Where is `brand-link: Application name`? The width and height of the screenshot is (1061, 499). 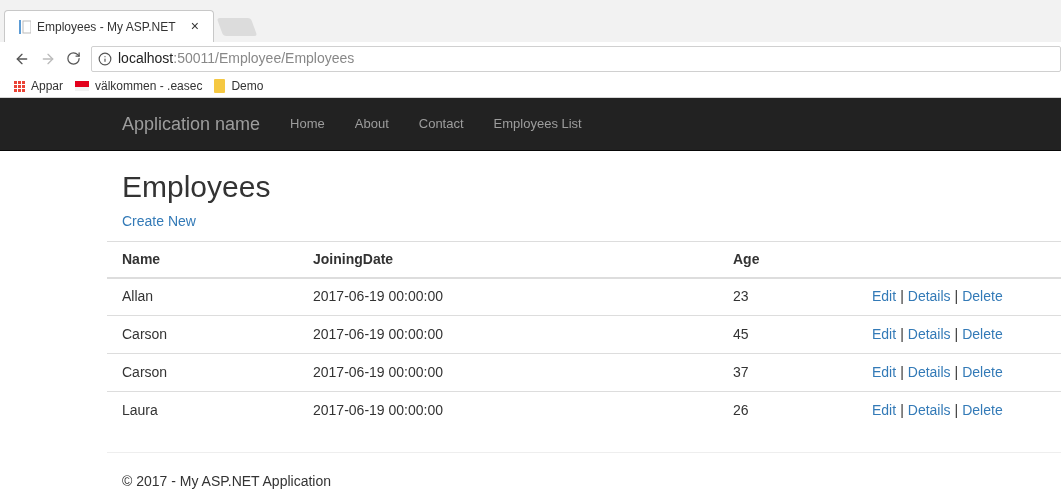
brand-link: Application name is located at coordinates (191, 124).